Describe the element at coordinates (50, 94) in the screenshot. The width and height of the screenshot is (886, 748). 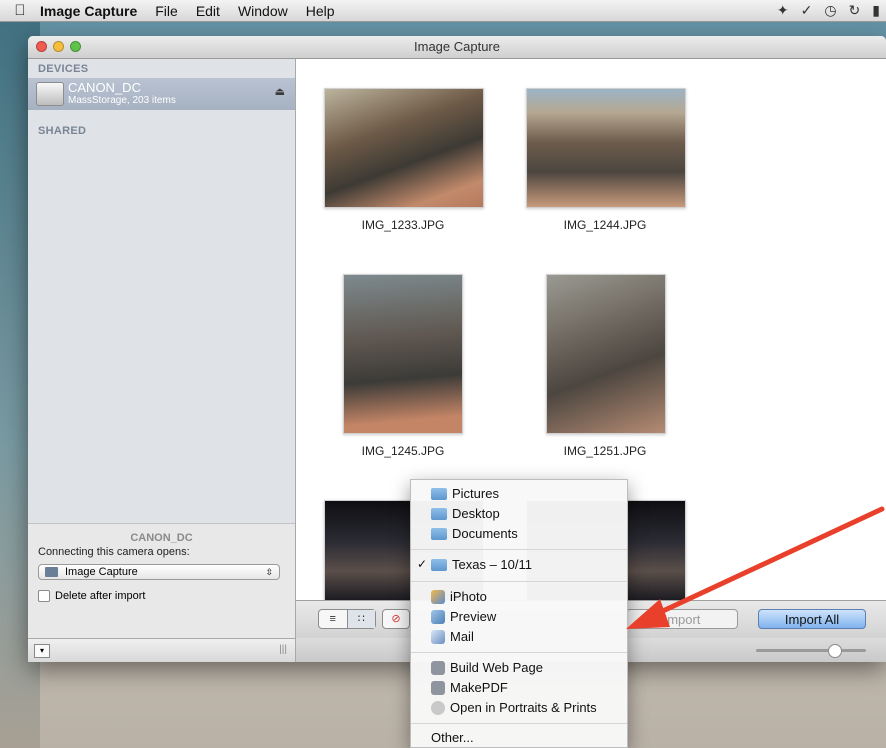
I see `disk-icon` at that location.